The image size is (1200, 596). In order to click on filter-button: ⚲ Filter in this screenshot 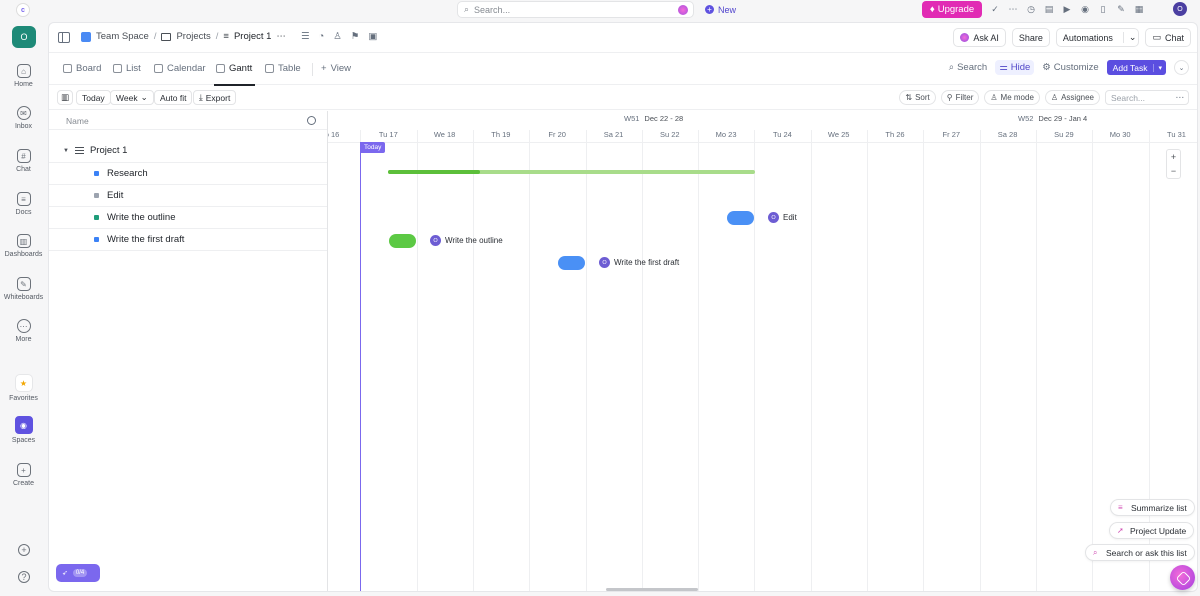, I will do `click(960, 97)`.